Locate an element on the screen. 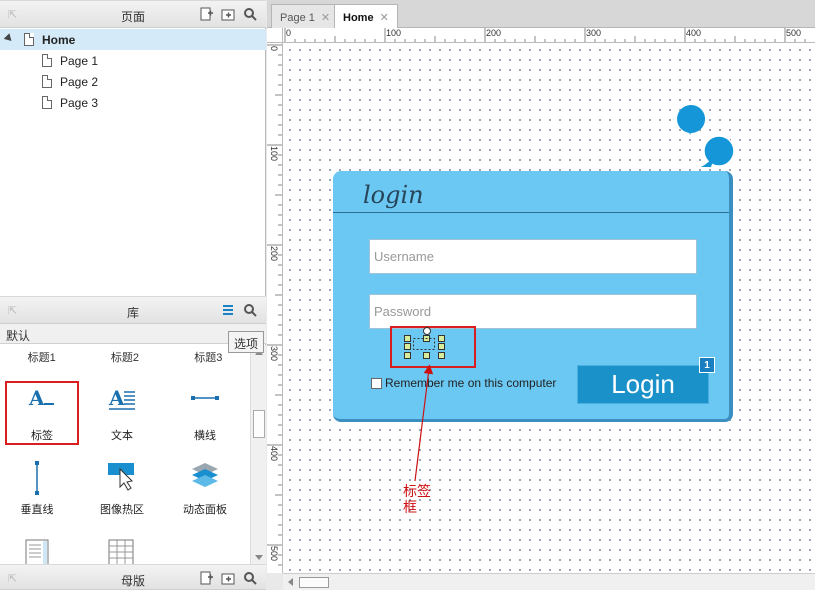 Image resolution: width=815 pixels, height=590 pixels. widget-heading-2: 标题2 is located at coordinates (125, 357).